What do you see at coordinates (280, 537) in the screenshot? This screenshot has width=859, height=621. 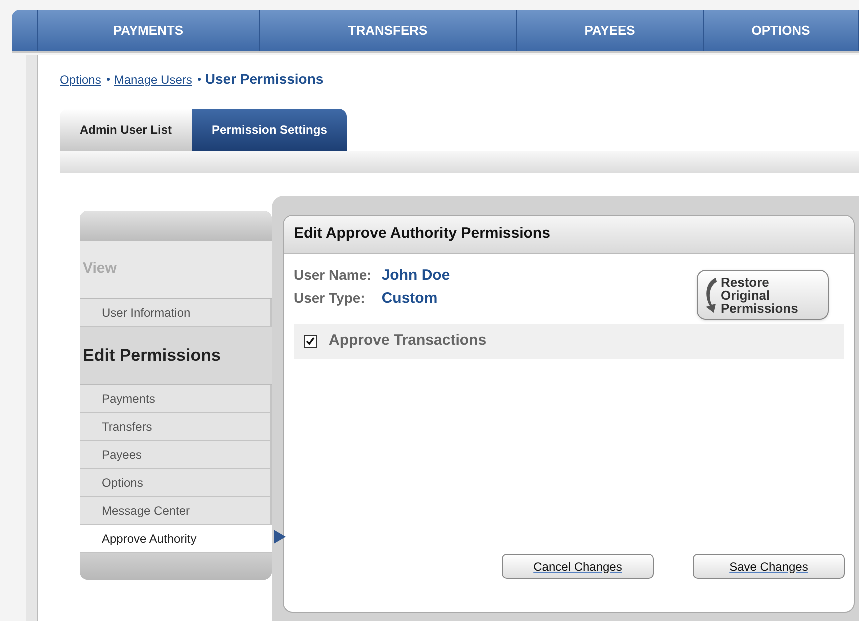 I see `pointer-icon` at bounding box center [280, 537].